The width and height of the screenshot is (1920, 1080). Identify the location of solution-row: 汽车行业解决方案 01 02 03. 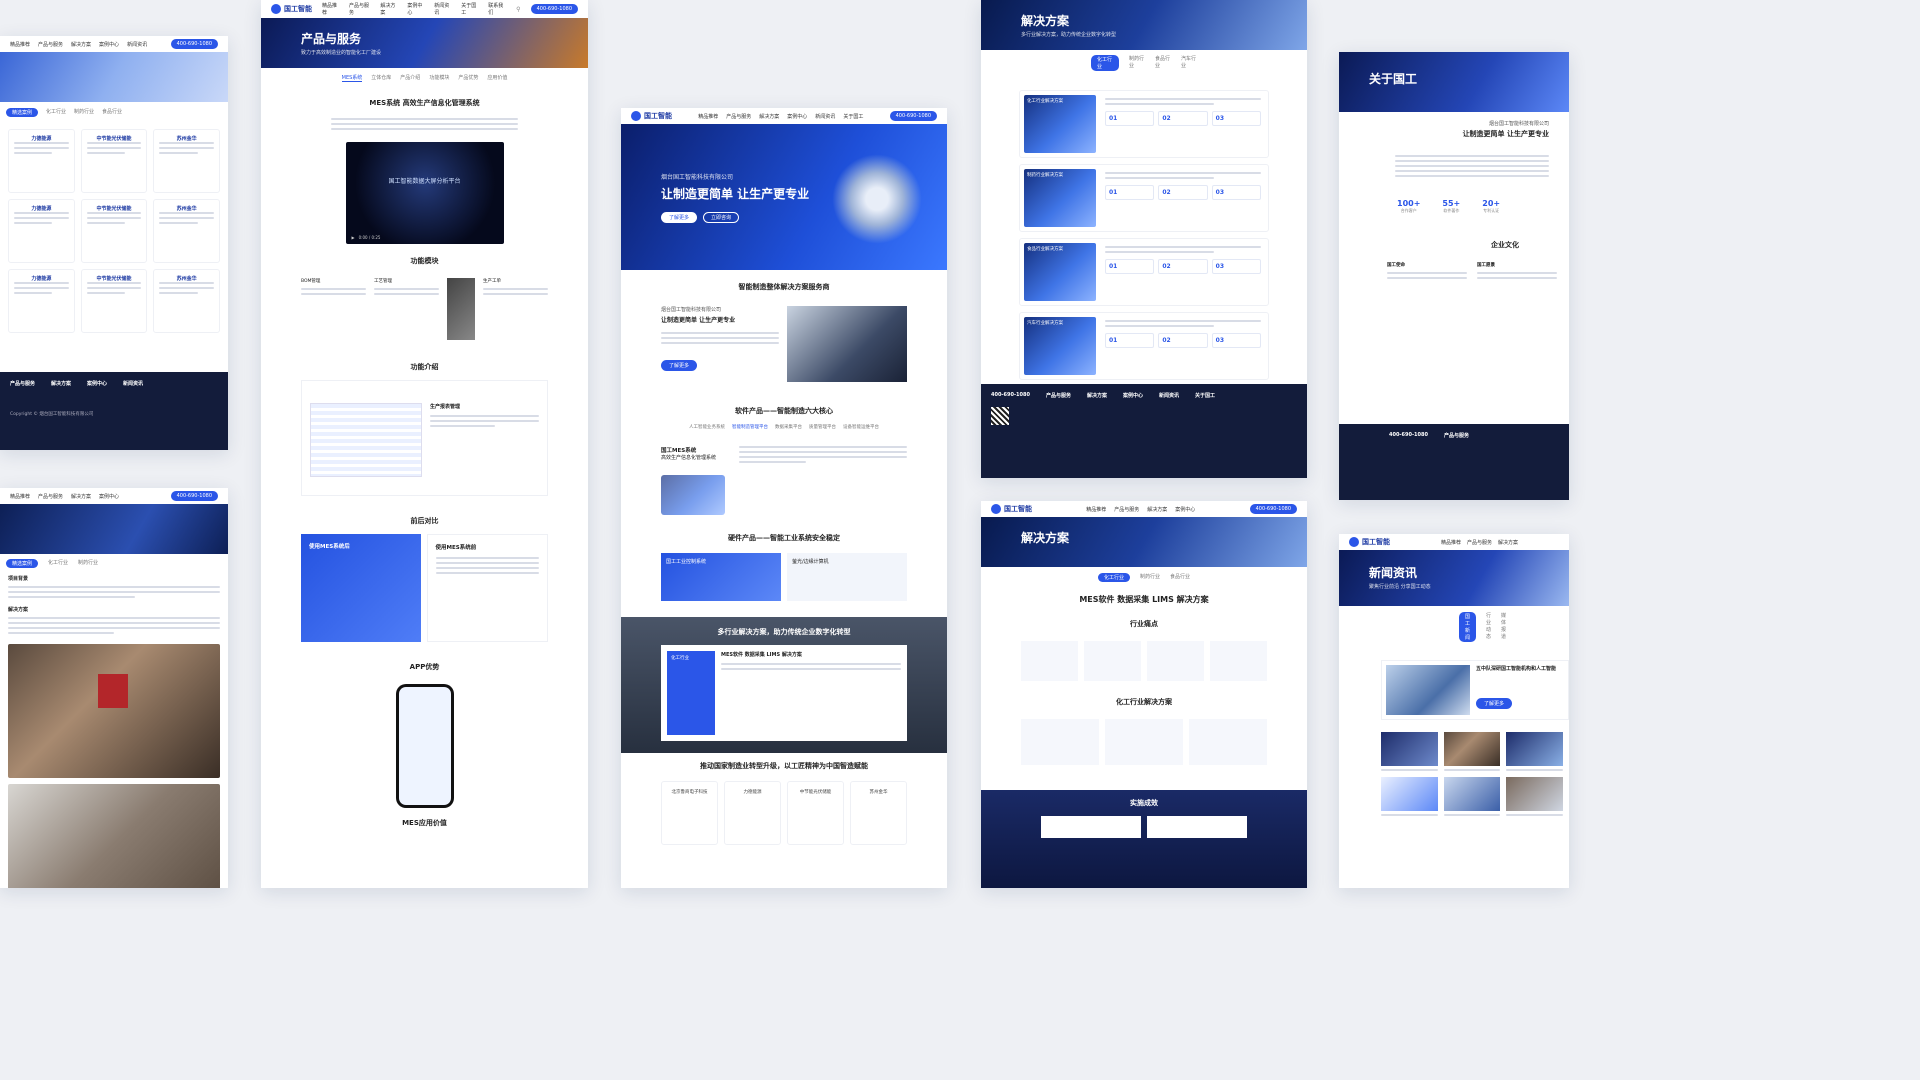
(1144, 346).